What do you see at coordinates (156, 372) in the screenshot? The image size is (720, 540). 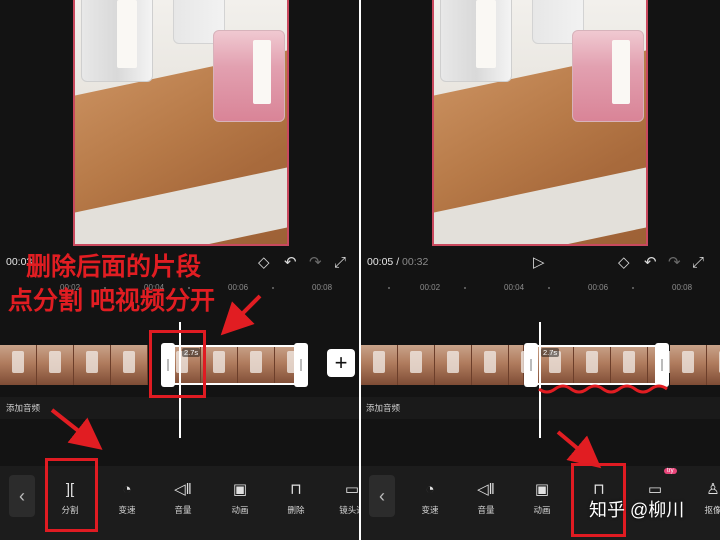 I see `annotation-arrows` at bounding box center [156, 372].